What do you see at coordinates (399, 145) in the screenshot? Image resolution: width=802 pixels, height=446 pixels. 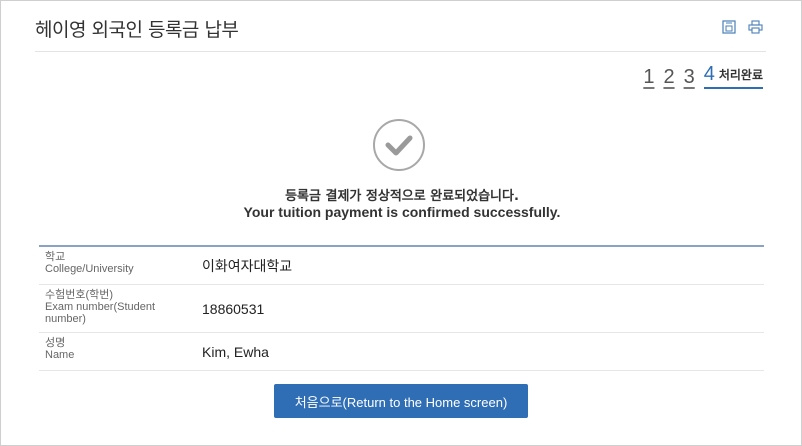 I see `check-circle-icon` at bounding box center [399, 145].